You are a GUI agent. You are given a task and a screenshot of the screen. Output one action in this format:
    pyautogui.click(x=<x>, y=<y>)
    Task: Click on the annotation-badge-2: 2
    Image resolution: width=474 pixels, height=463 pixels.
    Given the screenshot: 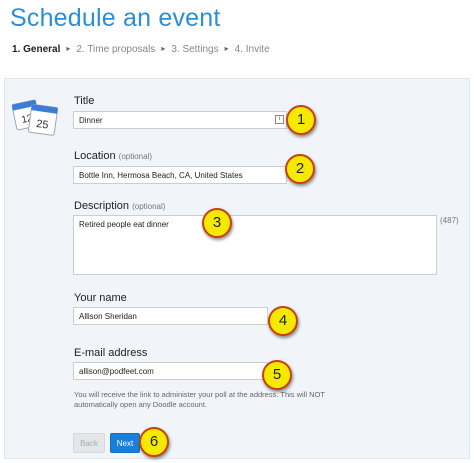 What is the action you would take?
    pyautogui.click(x=300, y=169)
    